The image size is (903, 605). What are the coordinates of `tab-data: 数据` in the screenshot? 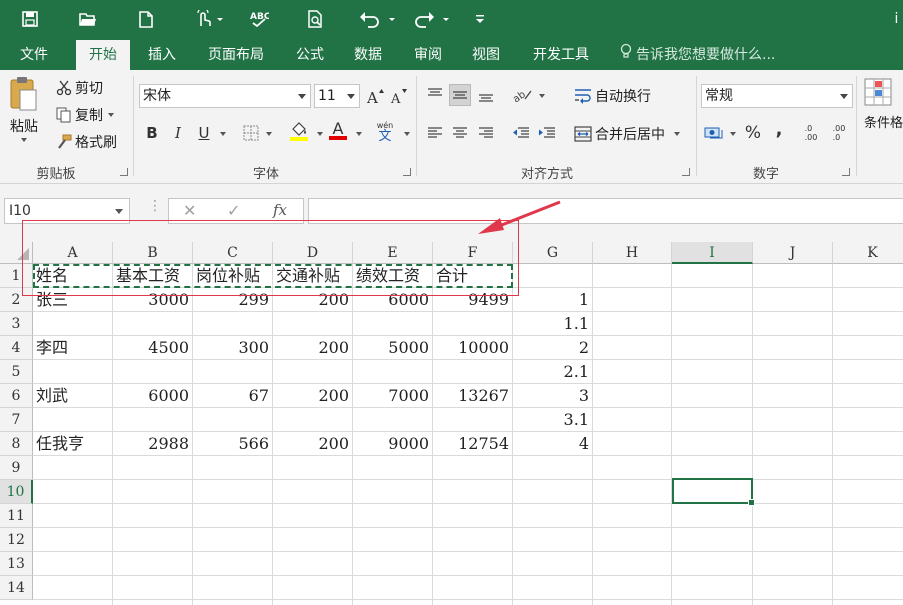 It's located at (368, 55).